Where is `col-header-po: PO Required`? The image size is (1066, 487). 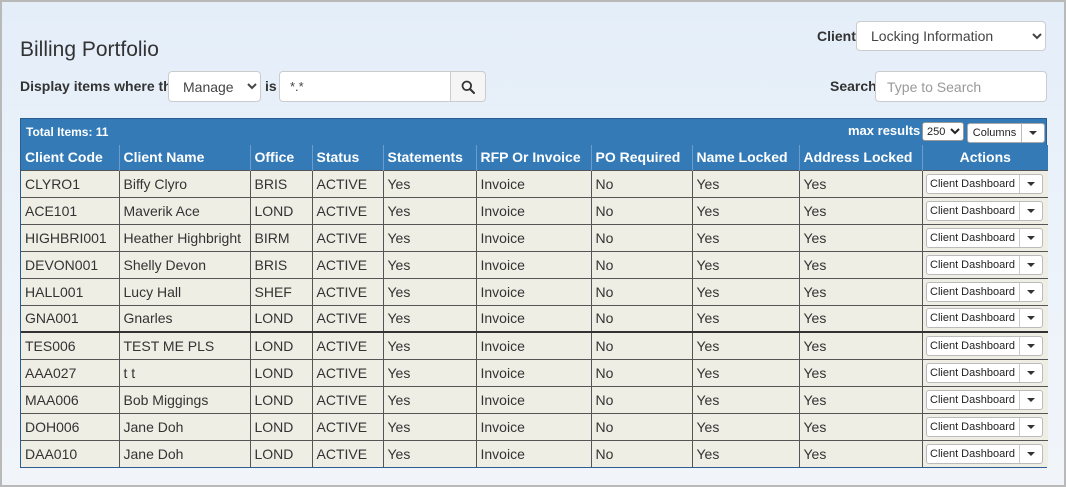
col-header-po: PO Required is located at coordinates (642, 157).